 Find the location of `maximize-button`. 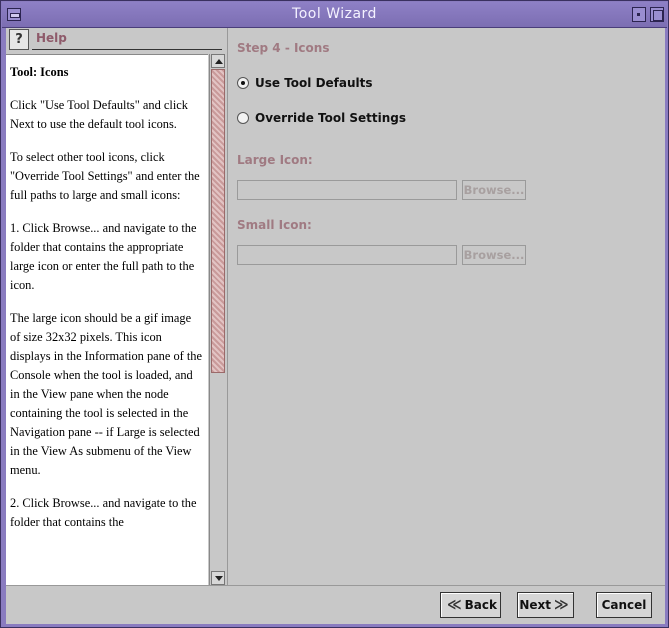

maximize-button is located at coordinates (657, 14).